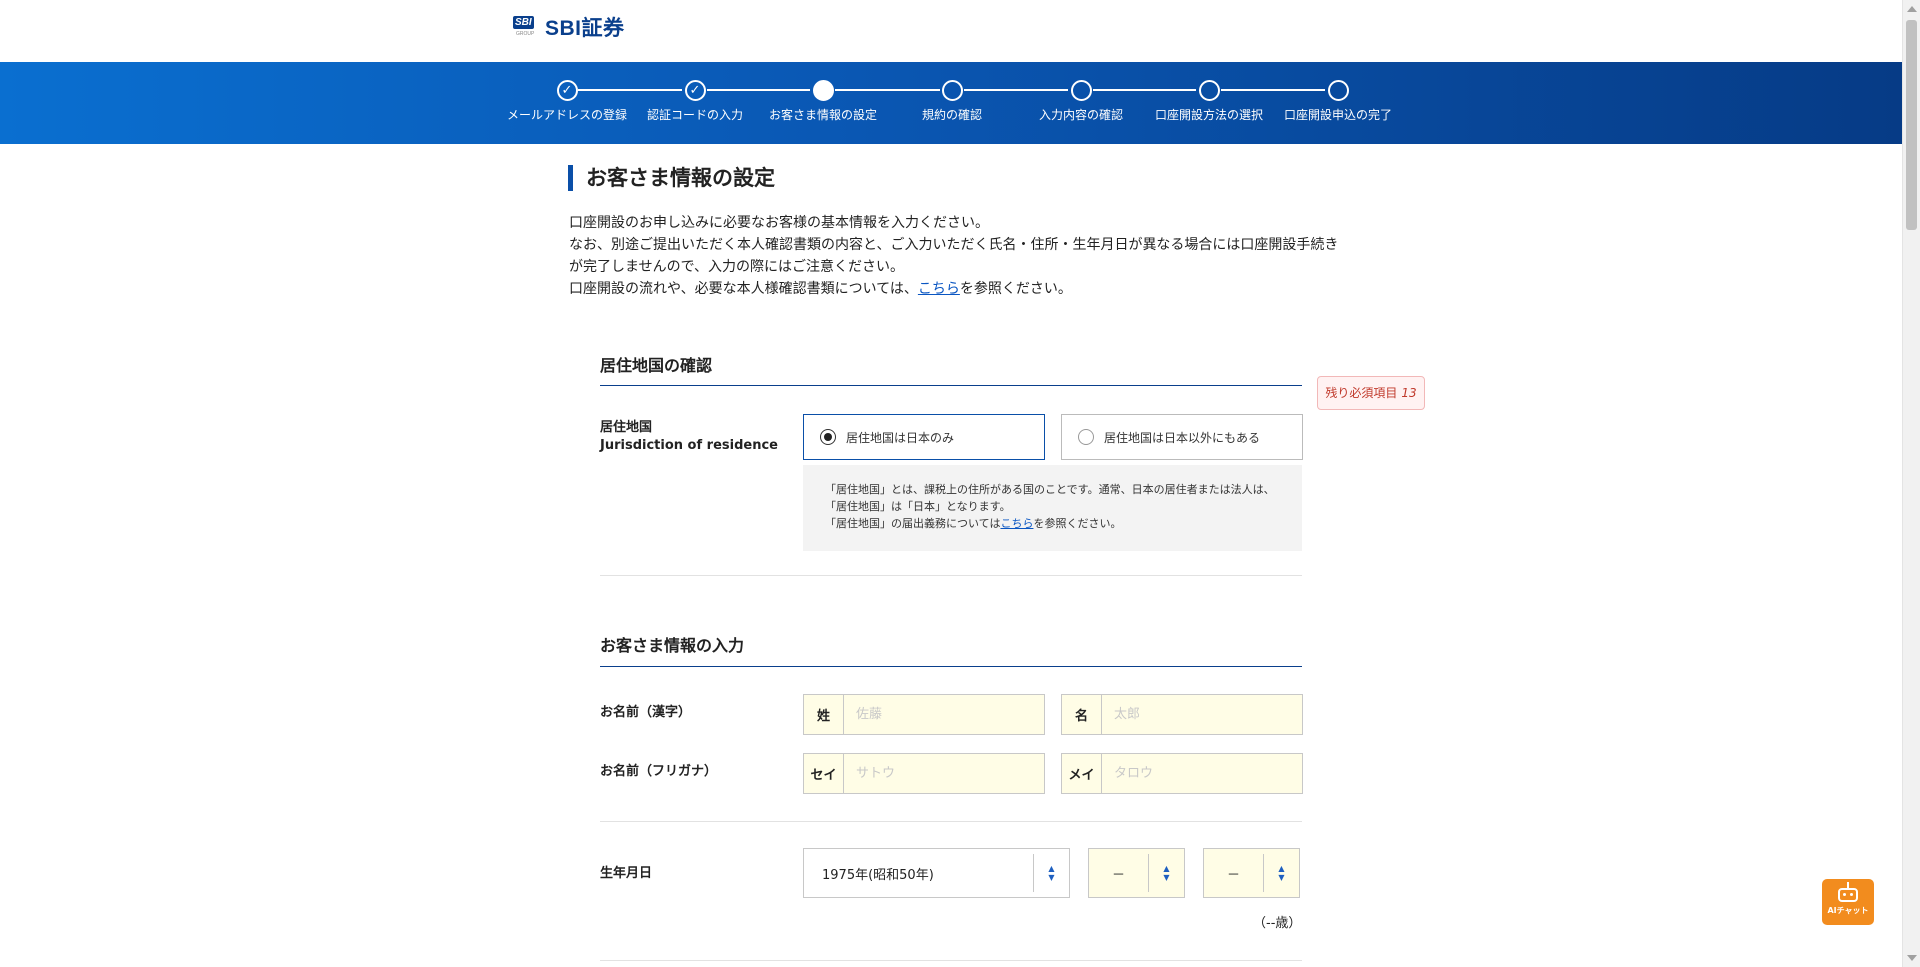 The height and width of the screenshot is (967, 1920). Describe the element at coordinates (659, 771) in the screenshot. I see `name-kana-label: お名前（フリガナ）` at that location.